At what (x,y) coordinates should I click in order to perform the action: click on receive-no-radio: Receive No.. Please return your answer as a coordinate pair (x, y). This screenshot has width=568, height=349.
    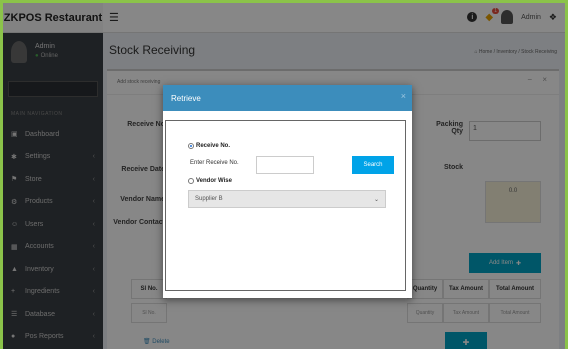
    Looking at the image, I should click on (209, 146).